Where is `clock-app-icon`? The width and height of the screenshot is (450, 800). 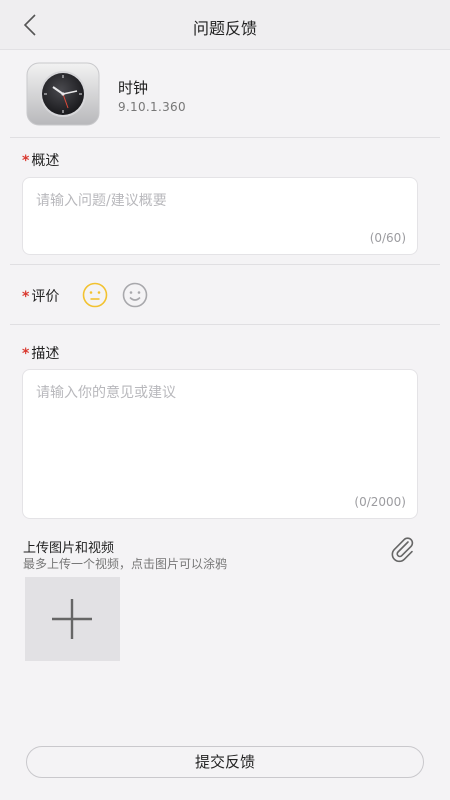 clock-app-icon is located at coordinates (63, 94).